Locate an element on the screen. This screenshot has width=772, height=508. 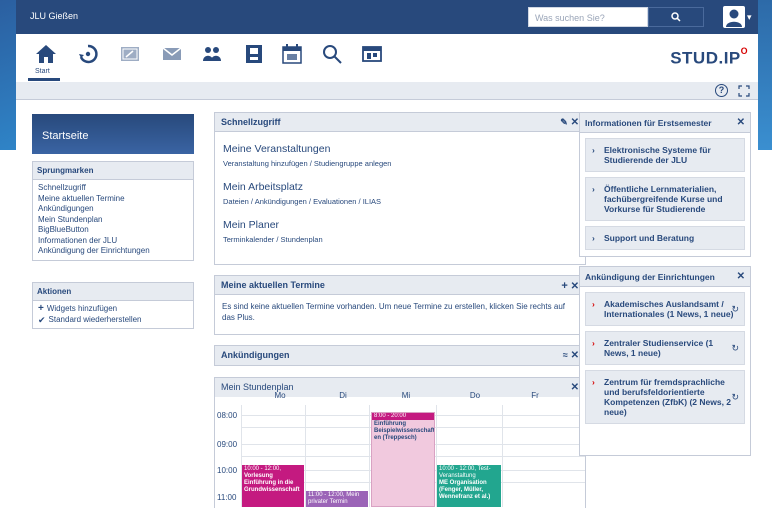
restore-default-action: ✔ Standard wiederherstellen is located at coordinates (113, 320).